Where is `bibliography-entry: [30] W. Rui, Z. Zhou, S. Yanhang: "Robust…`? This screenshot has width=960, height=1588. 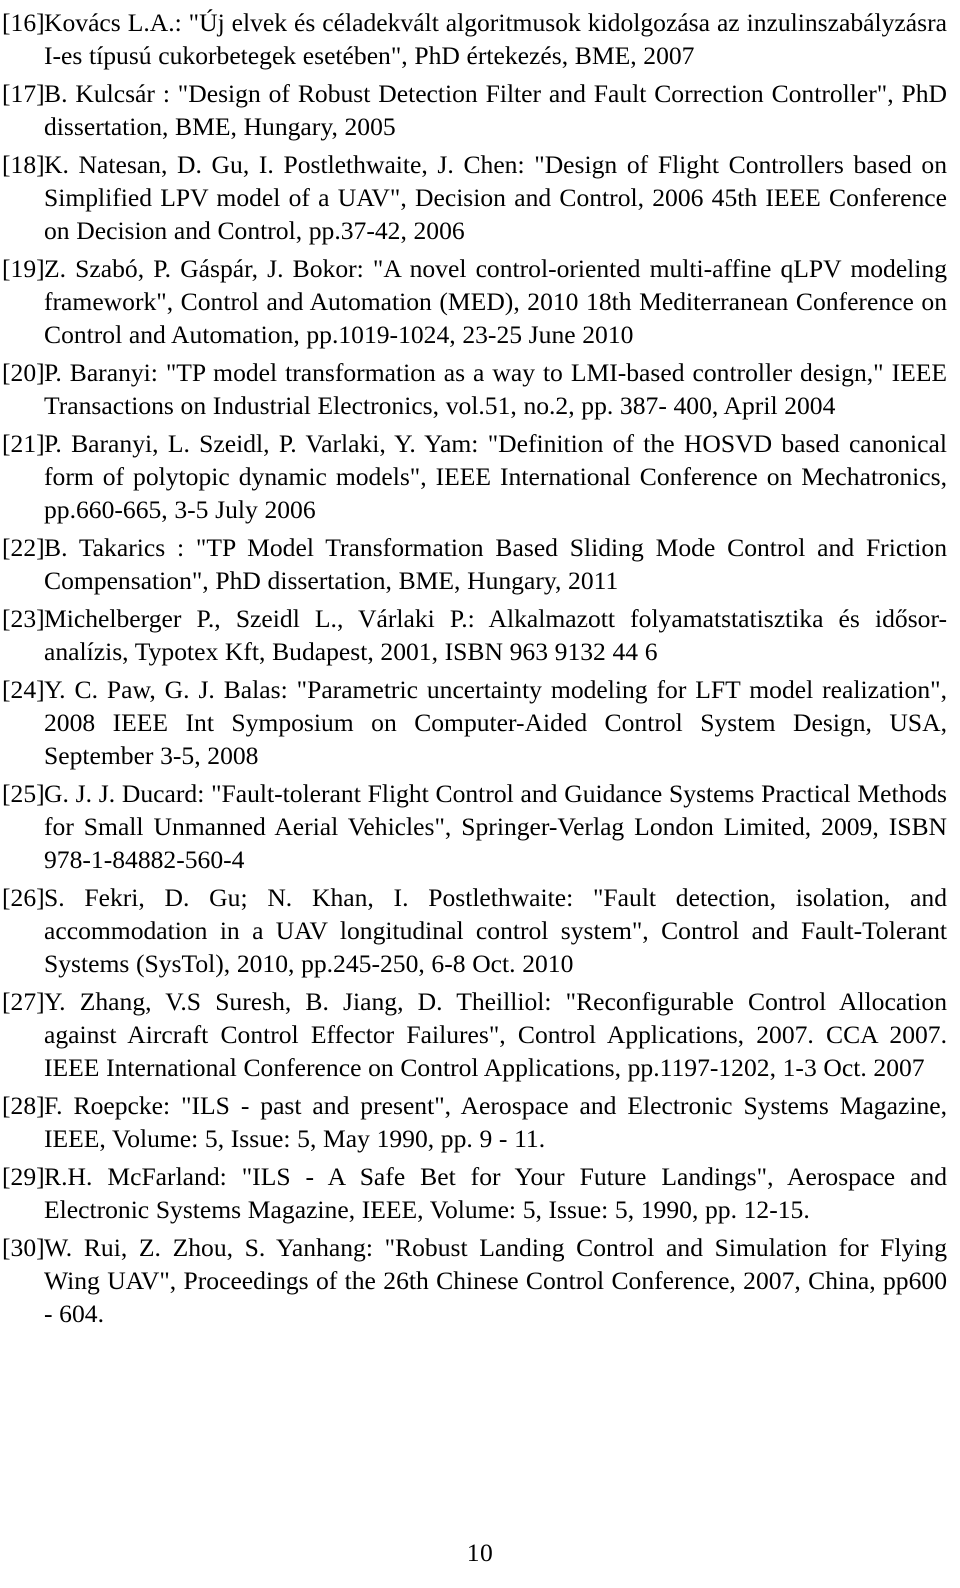 bibliography-entry: [30] W. Rui, Z. Zhou, S. Yanhang: "Robust… is located at coordinates (474, 1280).